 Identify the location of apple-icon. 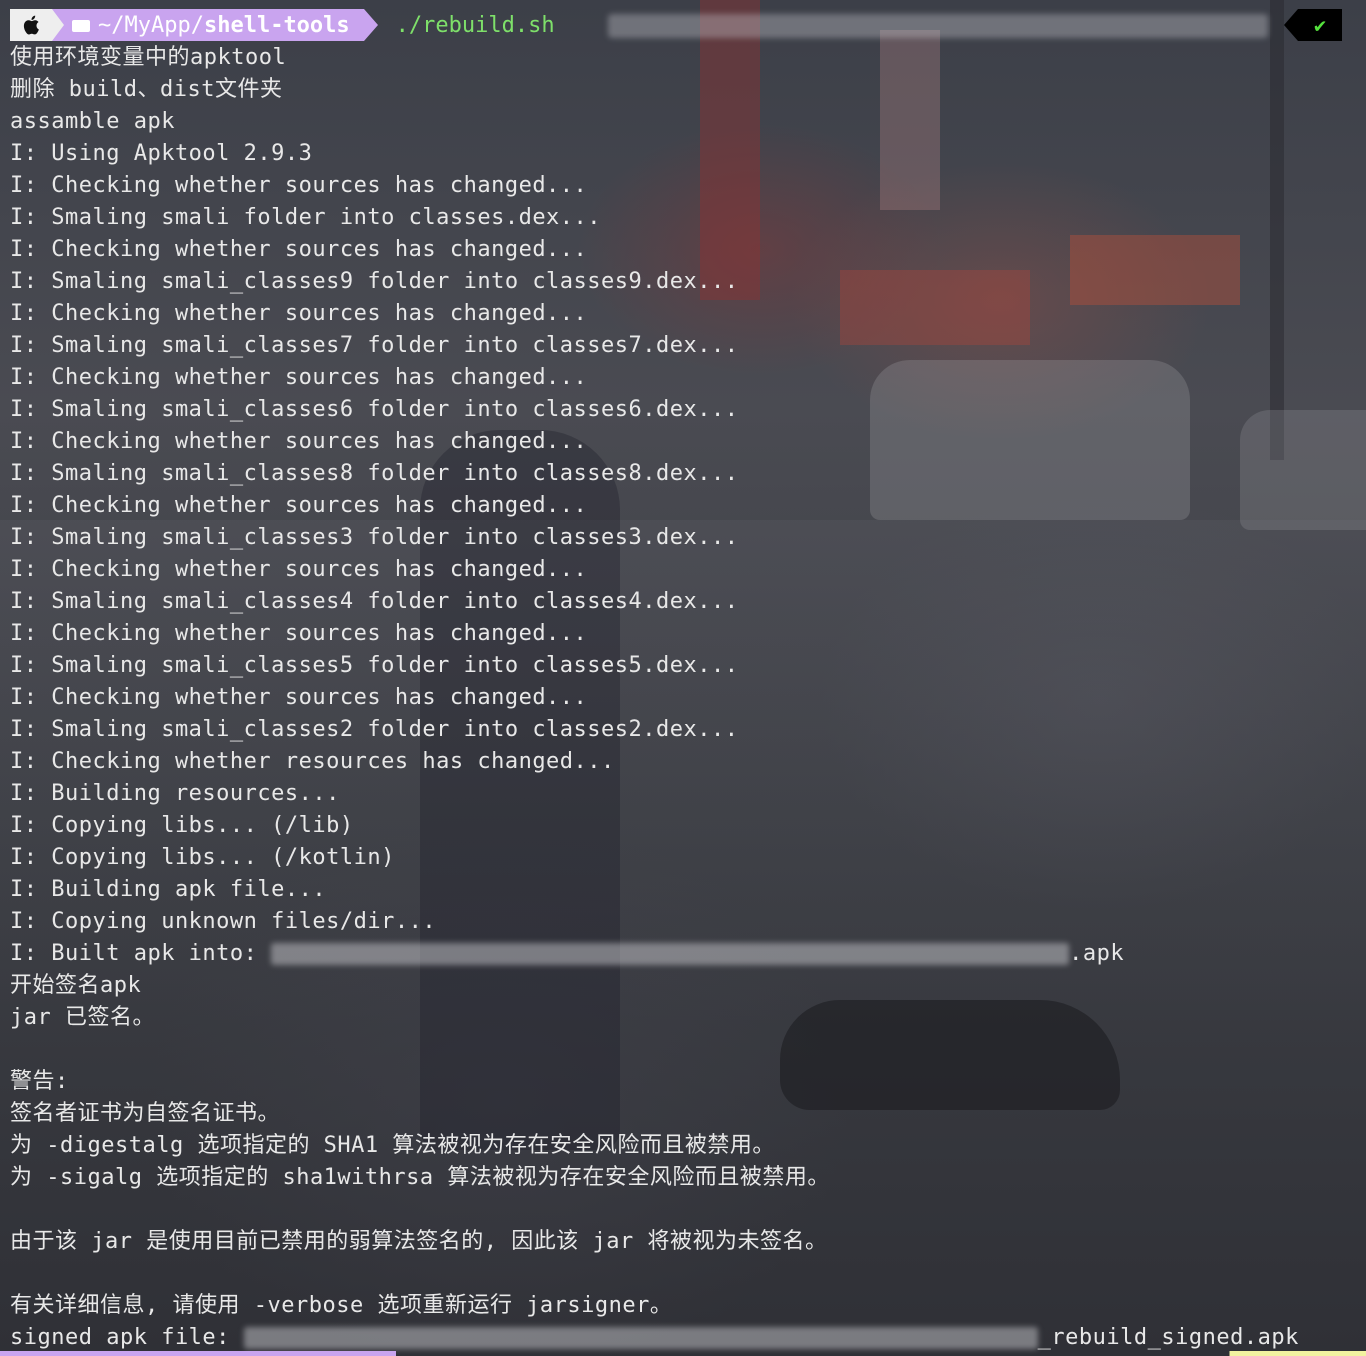
(31, 25).